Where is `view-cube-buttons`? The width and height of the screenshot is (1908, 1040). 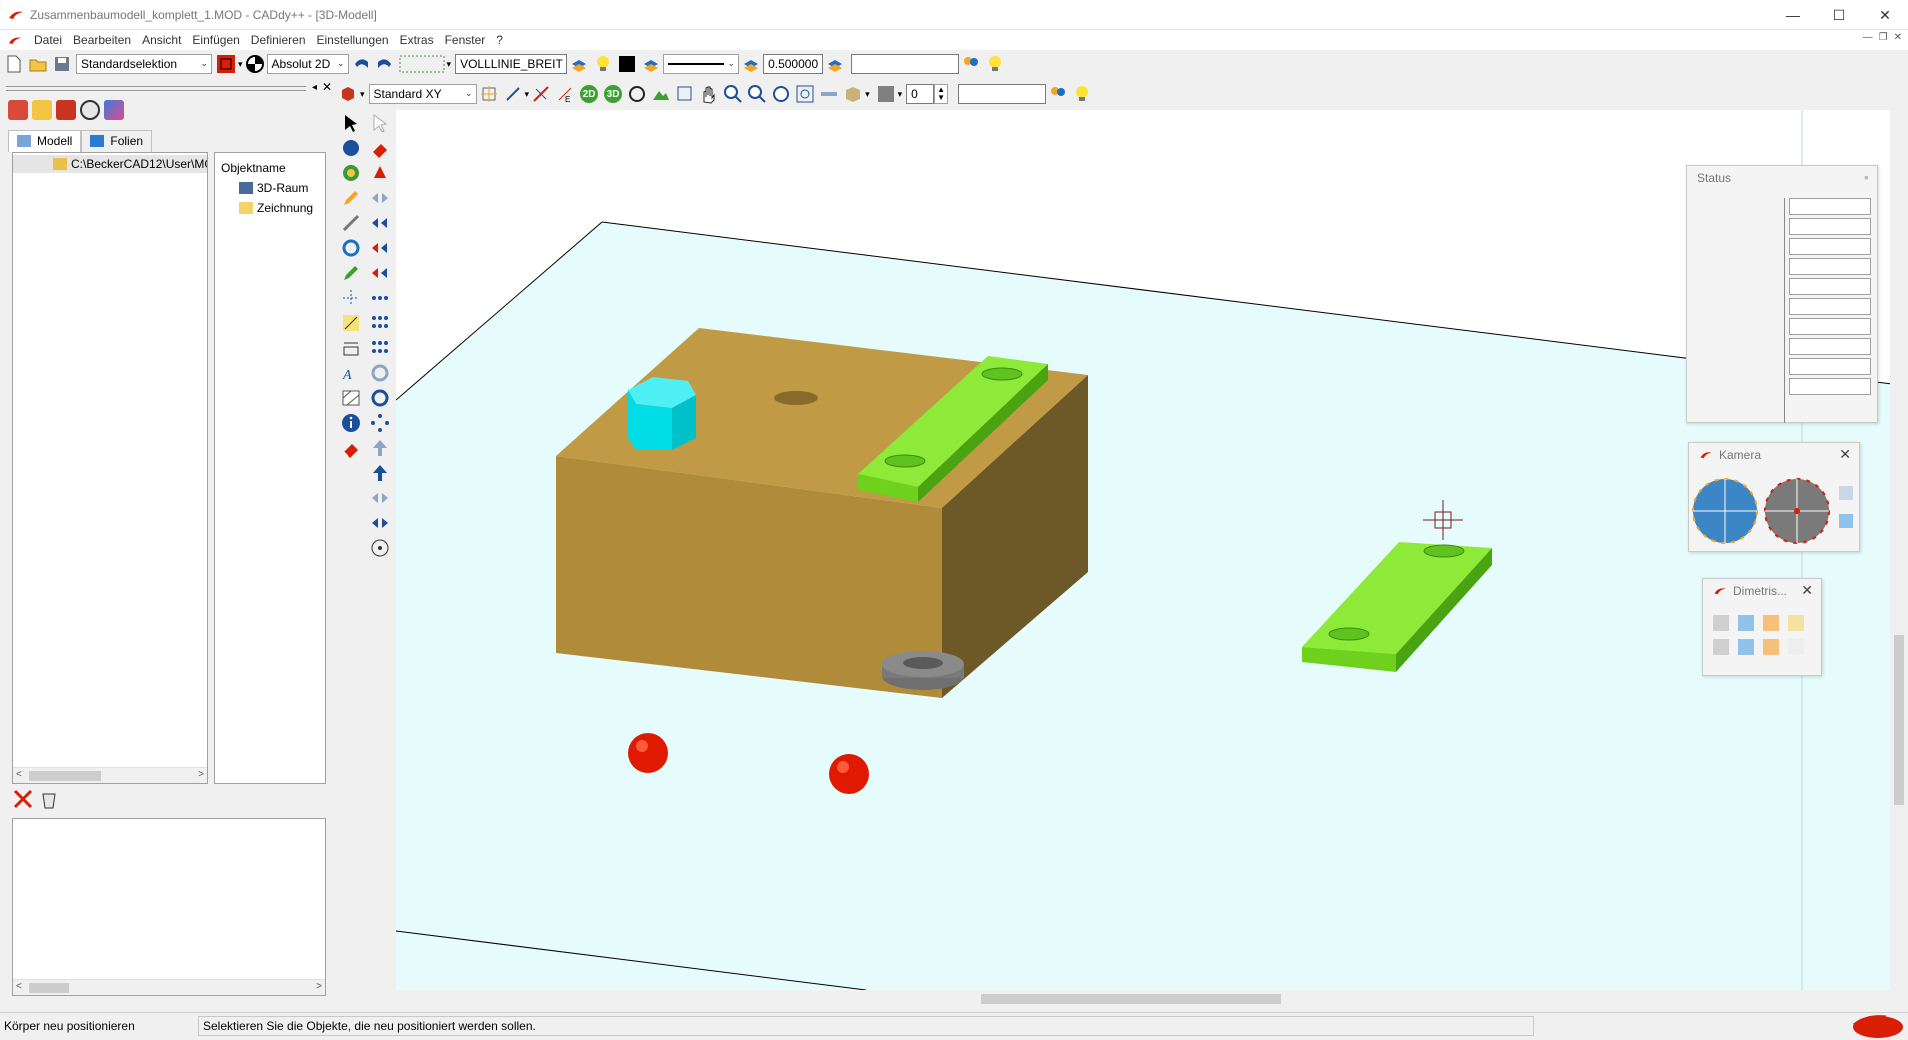
view-cube-buttons is located at coordinates (1758, 635).